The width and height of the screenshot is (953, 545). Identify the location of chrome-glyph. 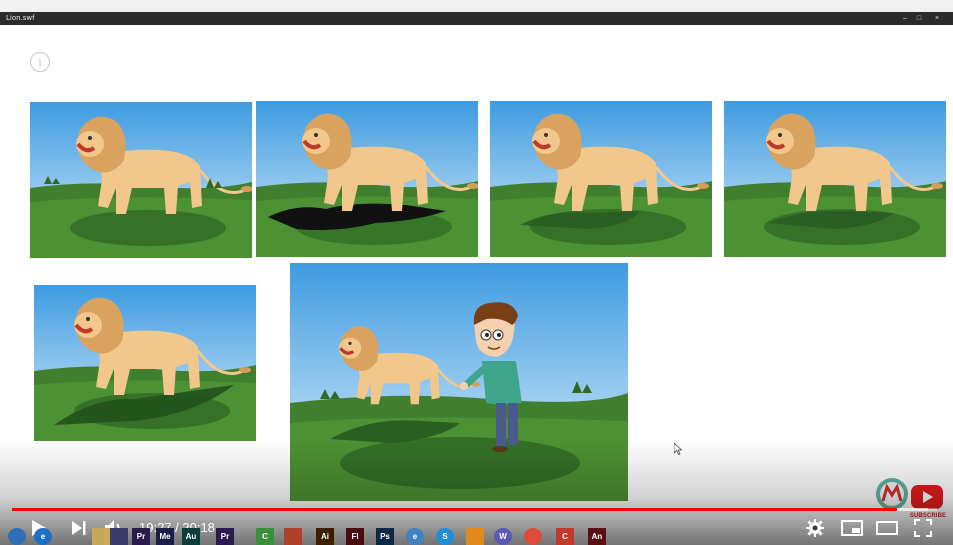
(533, 536).